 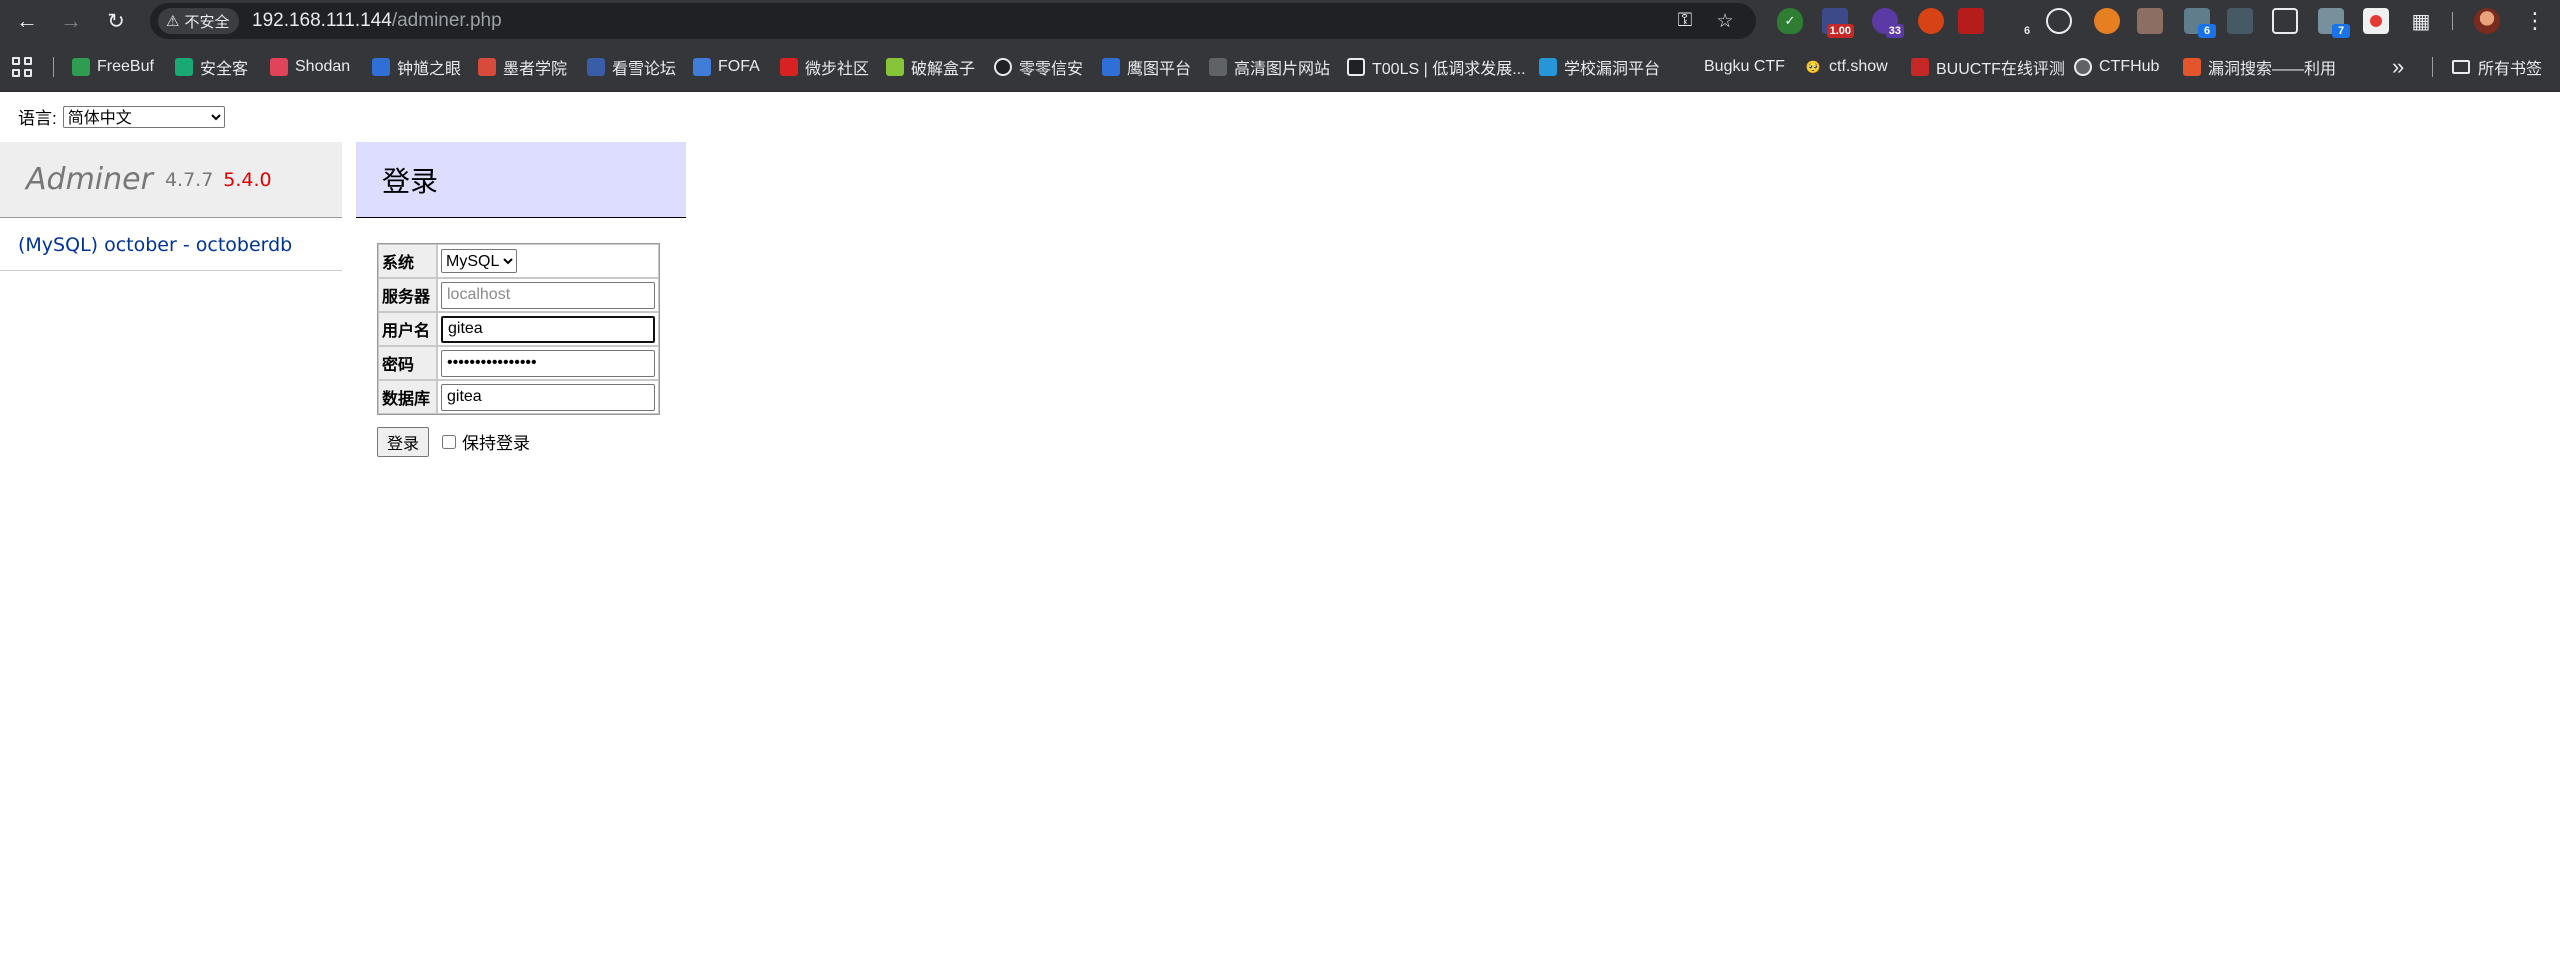 What do you see at coordinates (1846, 67) in the screenshot?
I see `bookmark-ctfshow: 🥺 ctf.show` at bounding box center [1846, 67].